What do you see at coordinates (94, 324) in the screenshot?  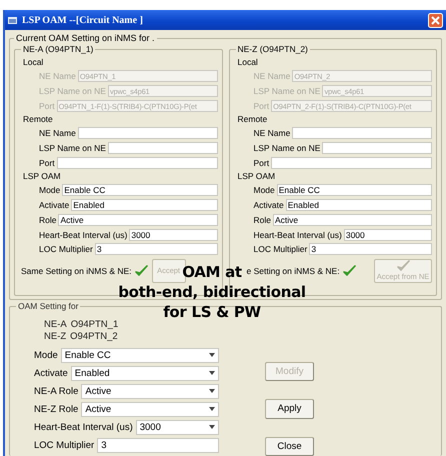 I see `endpoint-value: O94PTN_1` at bounding box center [94, 324].